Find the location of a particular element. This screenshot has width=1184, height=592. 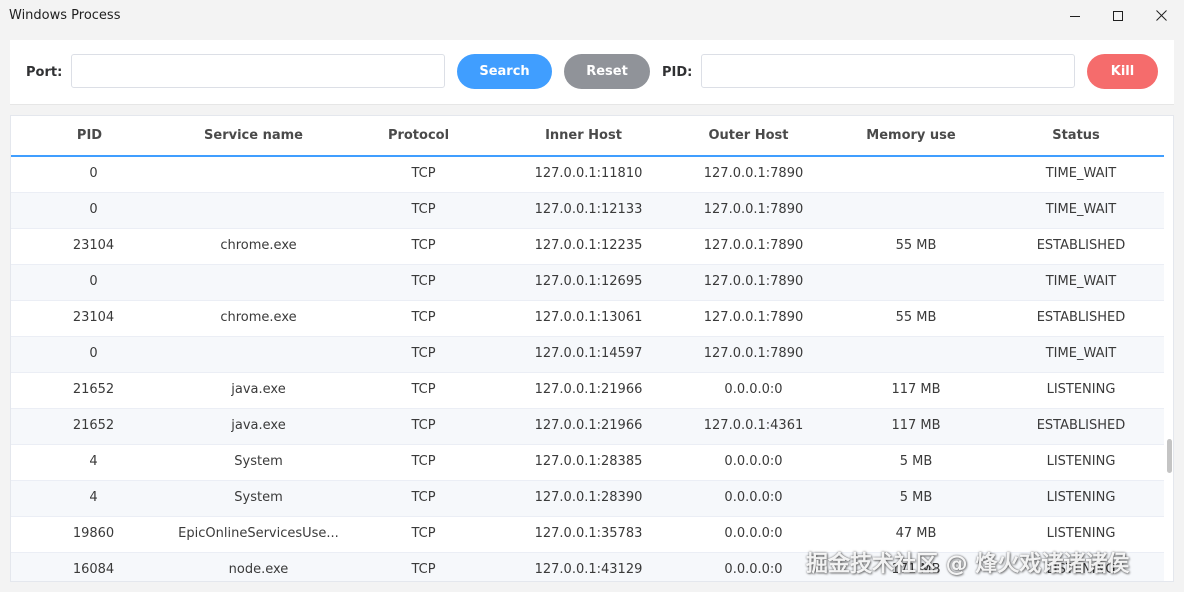

cell-inner-host: 127.0.0.1:11810 is located at coordinates (588, 173).